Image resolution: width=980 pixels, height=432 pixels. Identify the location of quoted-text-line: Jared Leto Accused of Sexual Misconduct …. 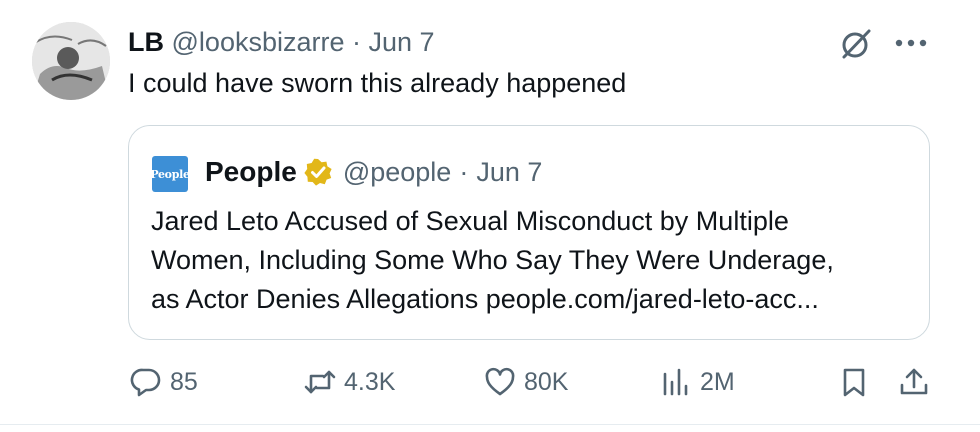
(470, 221).